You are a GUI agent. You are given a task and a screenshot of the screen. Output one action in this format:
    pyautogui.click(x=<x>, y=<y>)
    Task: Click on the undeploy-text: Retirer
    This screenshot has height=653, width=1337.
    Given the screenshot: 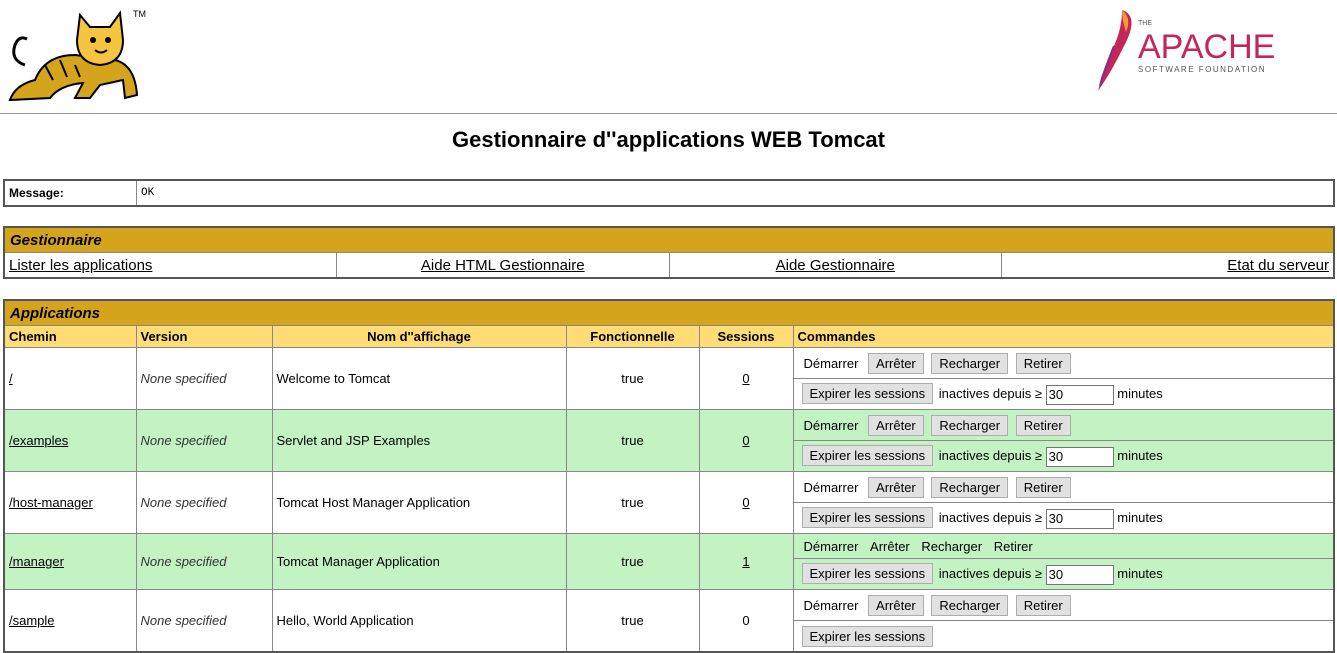 What is the action you would take?
    pyautogui.click(x=1013, y=546)
    